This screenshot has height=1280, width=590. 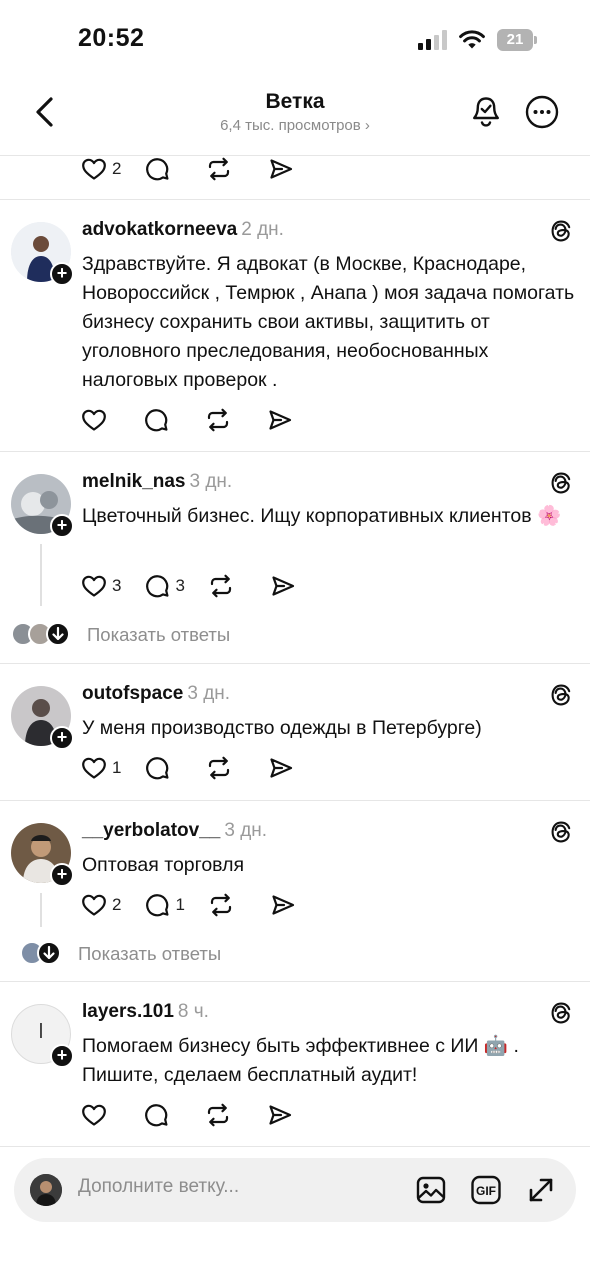 What do you see at coordinates (295, 118) in the screenshot?
I see `thread-header: Ветка 6,4 тыс. просмотров ›` at bounding box center [295, 118].